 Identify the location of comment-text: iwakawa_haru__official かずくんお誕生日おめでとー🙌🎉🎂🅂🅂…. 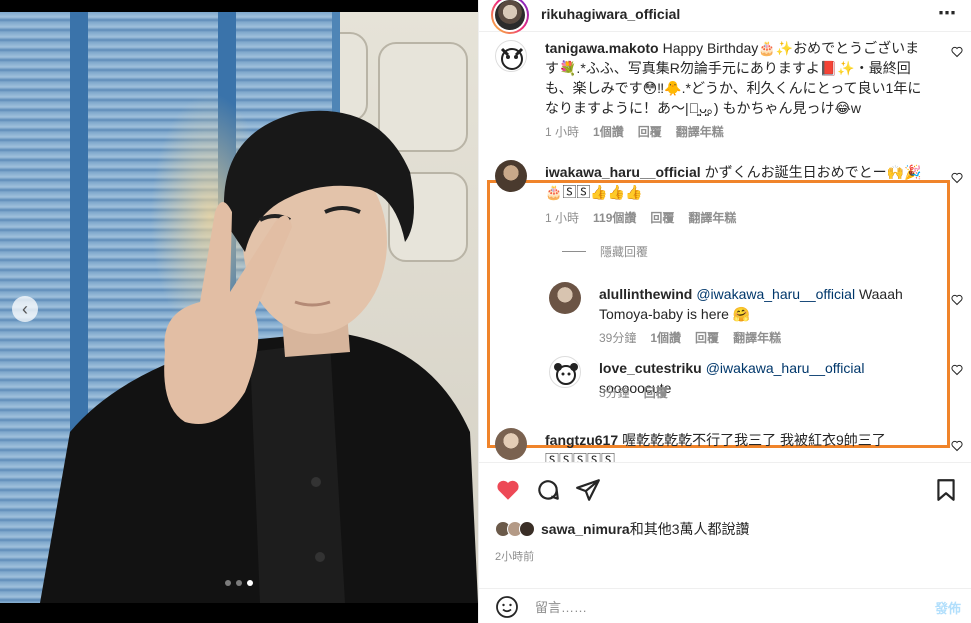
(737, 182).